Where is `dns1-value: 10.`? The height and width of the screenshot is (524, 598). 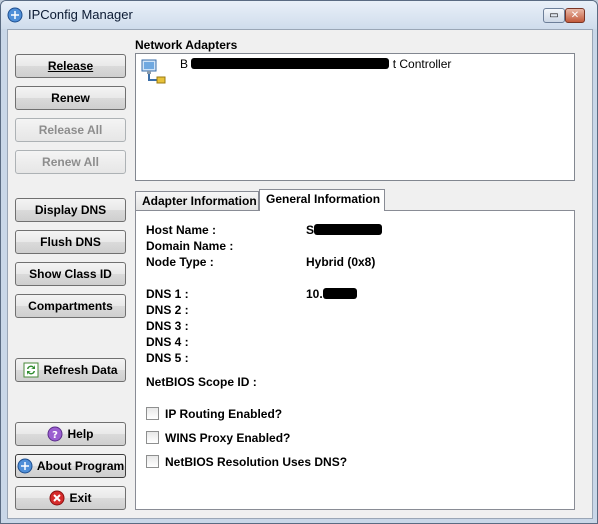 dns1-value: 10. is located at coordinates (331, 294).